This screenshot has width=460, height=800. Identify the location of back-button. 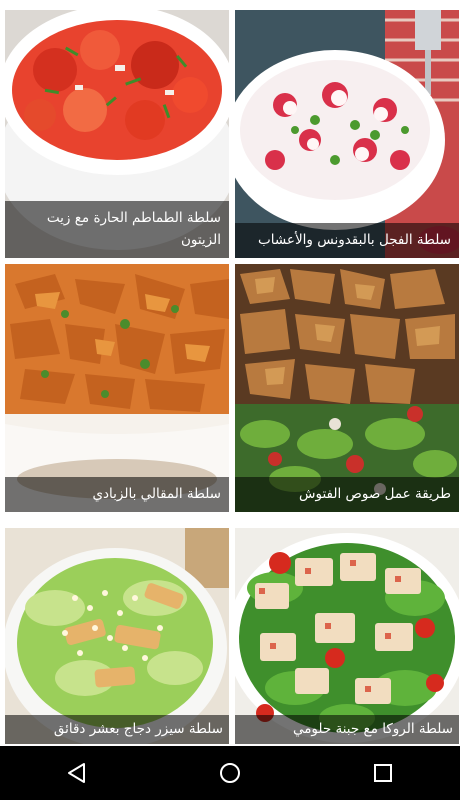
(77, 773).